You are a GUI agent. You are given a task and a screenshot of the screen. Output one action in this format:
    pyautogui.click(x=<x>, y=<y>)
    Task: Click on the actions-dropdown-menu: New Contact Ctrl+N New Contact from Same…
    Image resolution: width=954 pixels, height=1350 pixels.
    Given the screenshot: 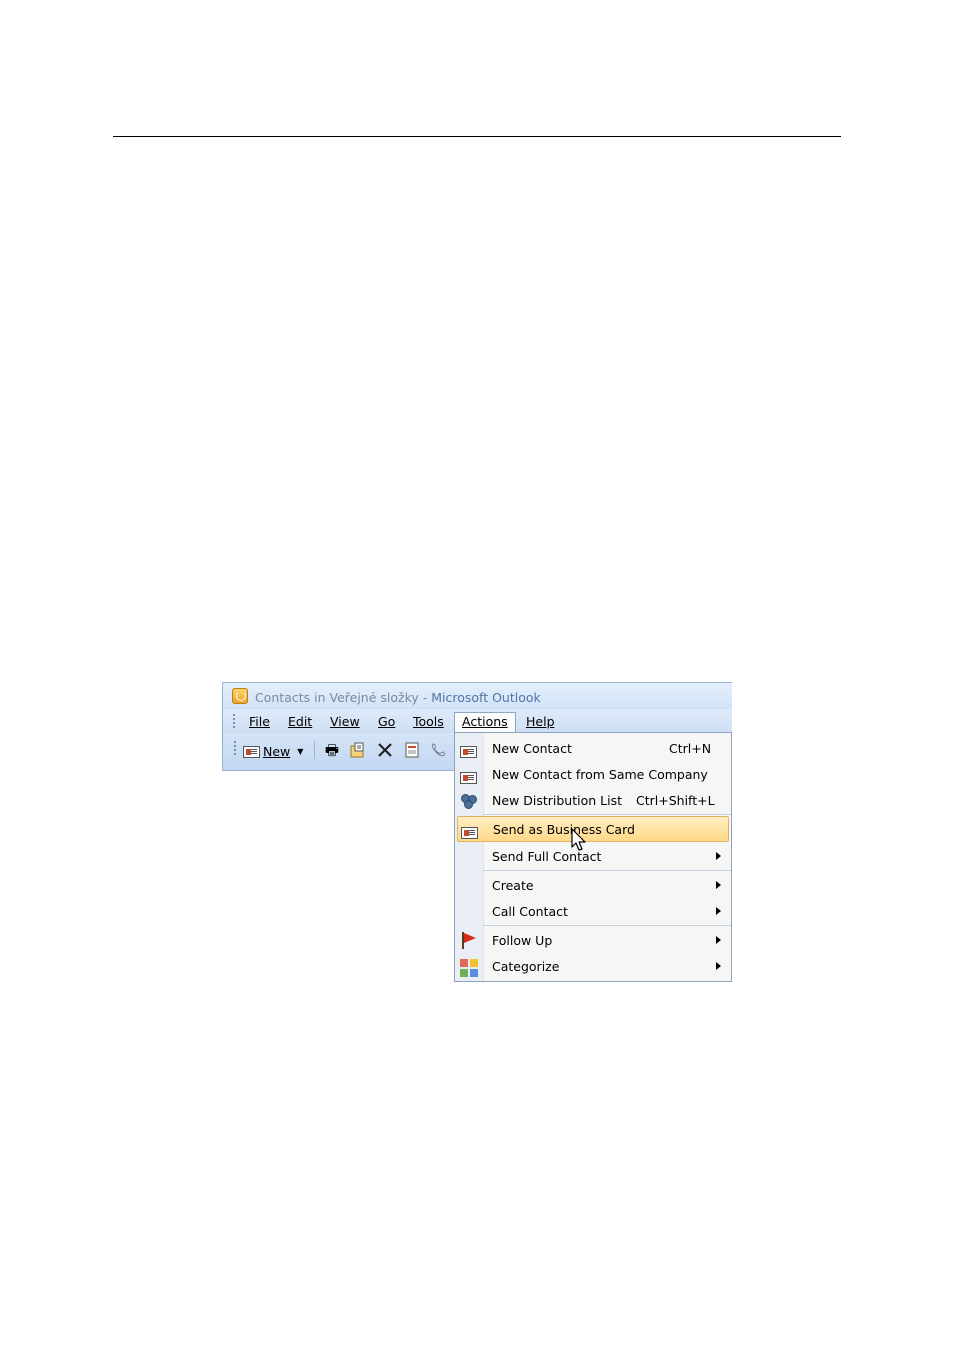 What is the action you would take?
    pyautogui.click(x=593, y=857)
    